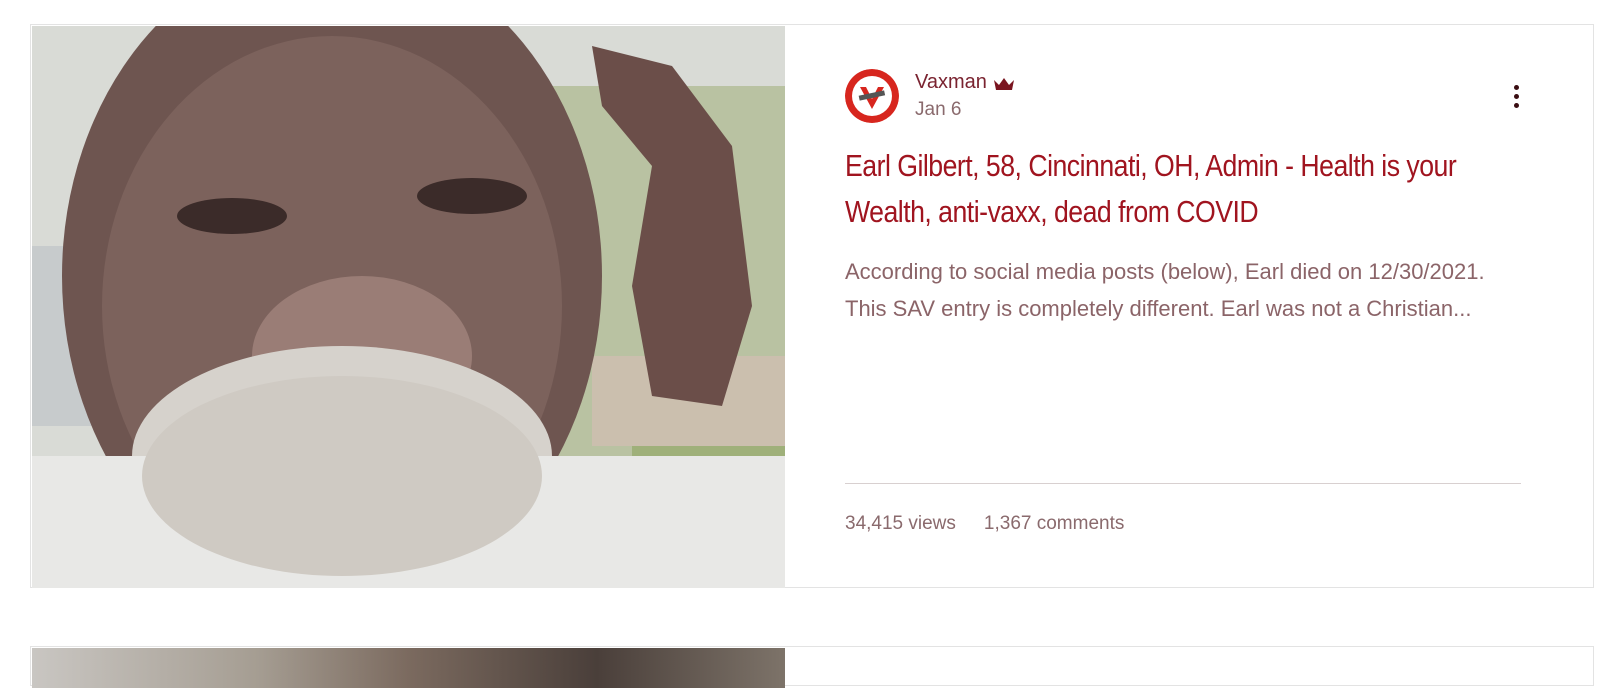 This screenshot has width=1600, height=688. I want to click on author-row: Vaxman Jan 6, so click(930, 96).